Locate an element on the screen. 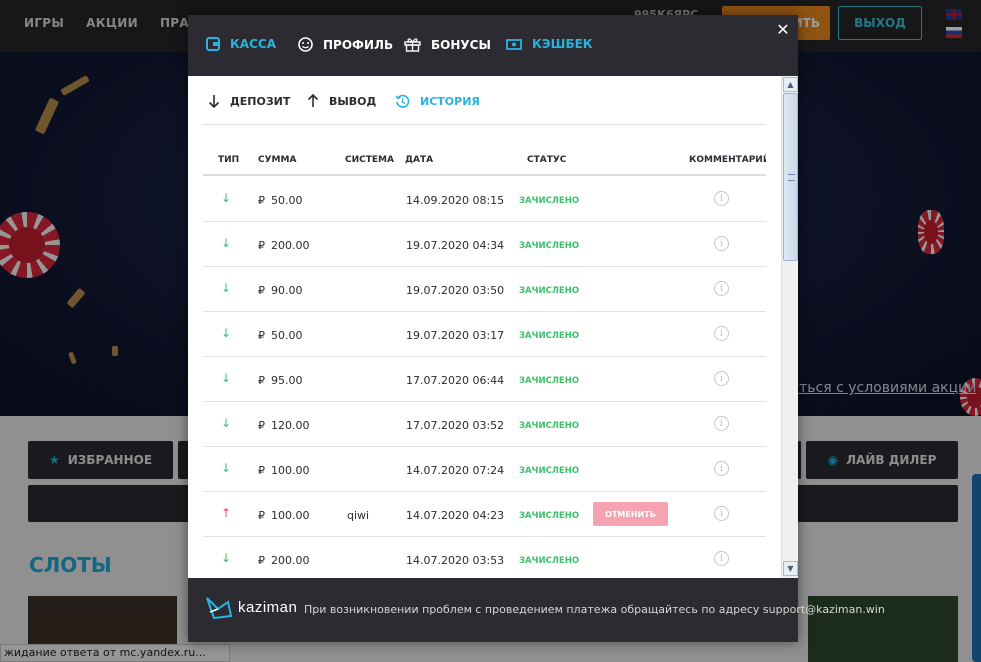 The height and width of the screenshot is (662, 981). history-icon is located at coordinates (402, 101).